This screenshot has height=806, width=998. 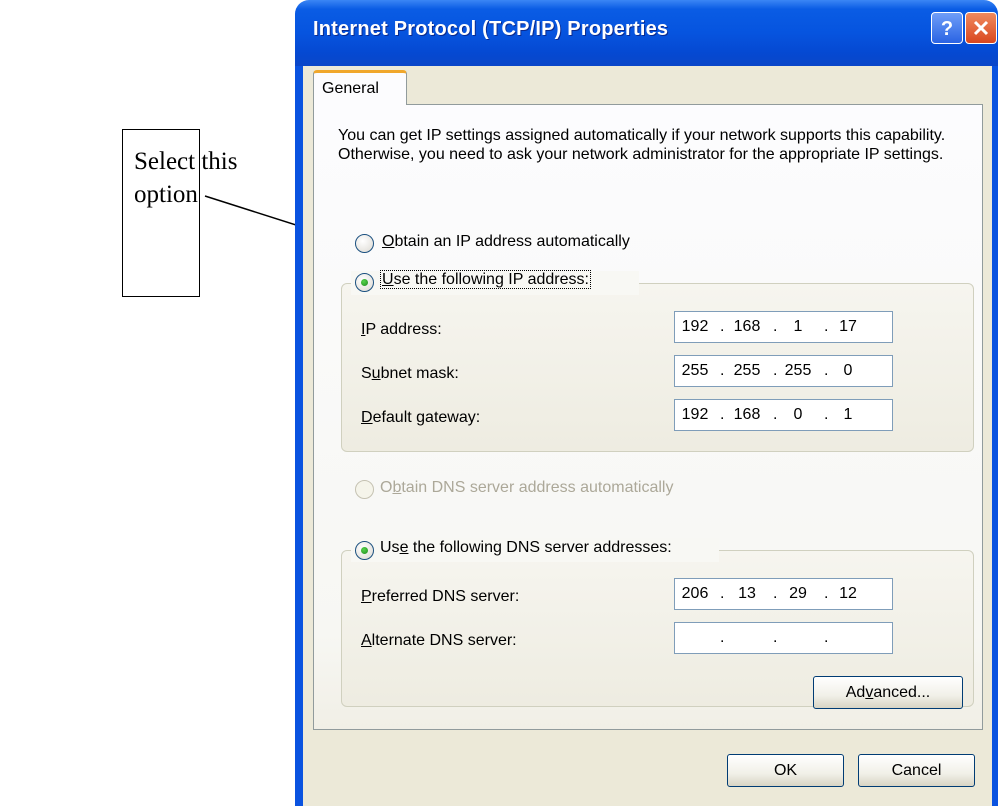 I want to click on ip-address-field: 192. 168. 1. 17, so click(x=783, y=327).